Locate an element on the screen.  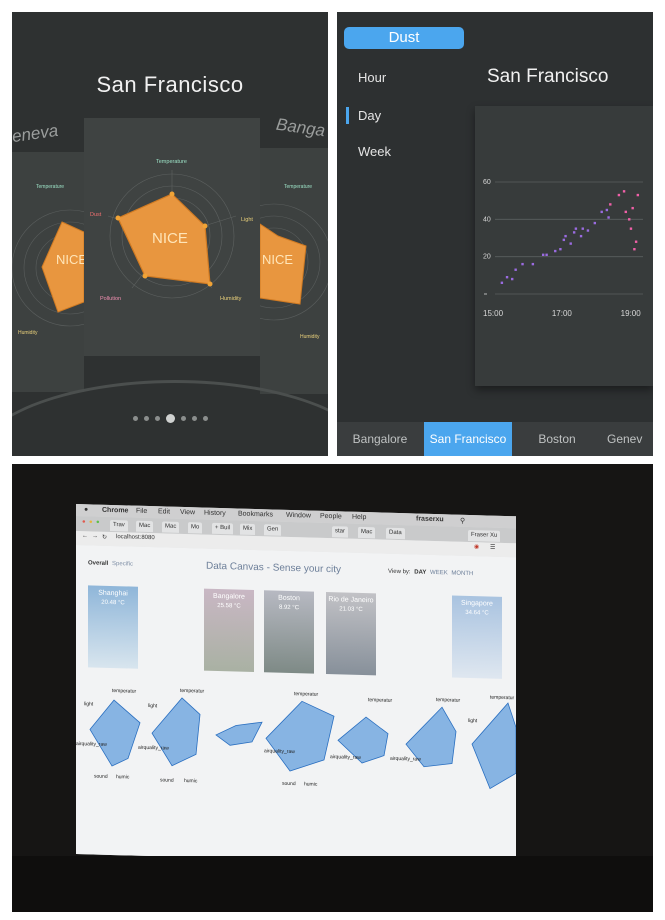
minimize-window-icon: ● is located at coordinates (91, 522).